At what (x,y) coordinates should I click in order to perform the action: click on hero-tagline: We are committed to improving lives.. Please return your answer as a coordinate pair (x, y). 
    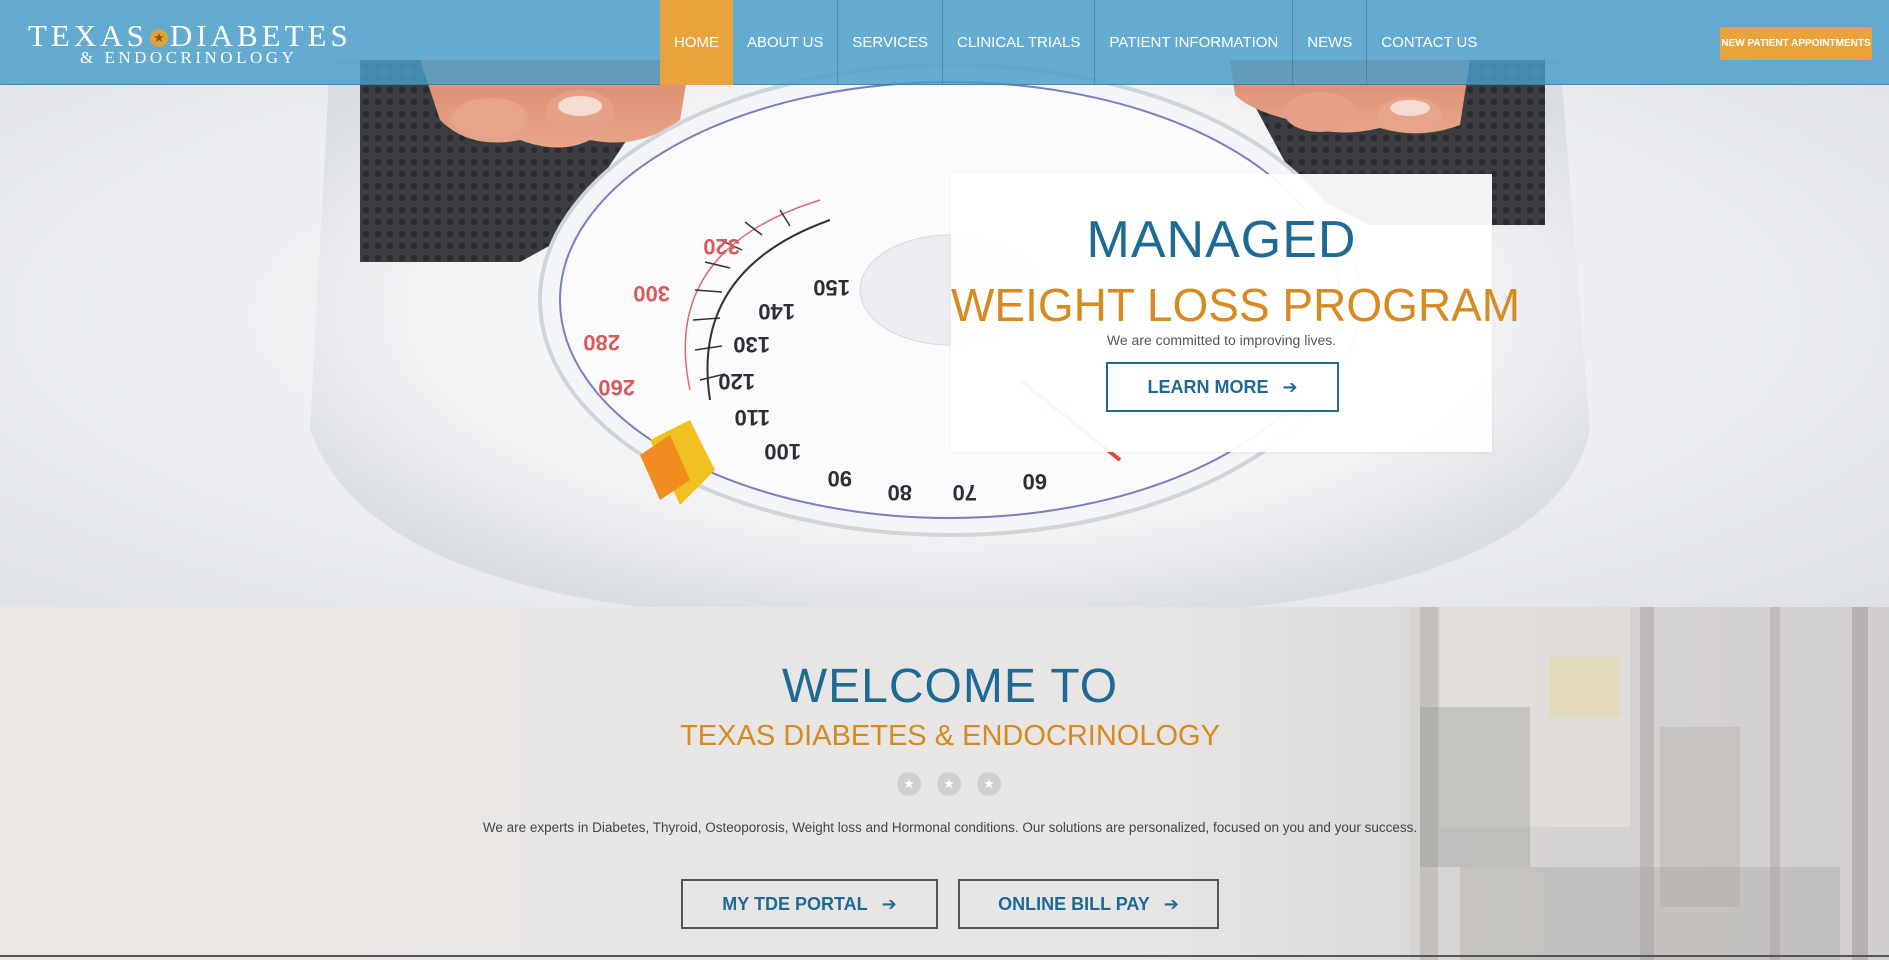
    Looking at the image, I should click on (1221, 340).